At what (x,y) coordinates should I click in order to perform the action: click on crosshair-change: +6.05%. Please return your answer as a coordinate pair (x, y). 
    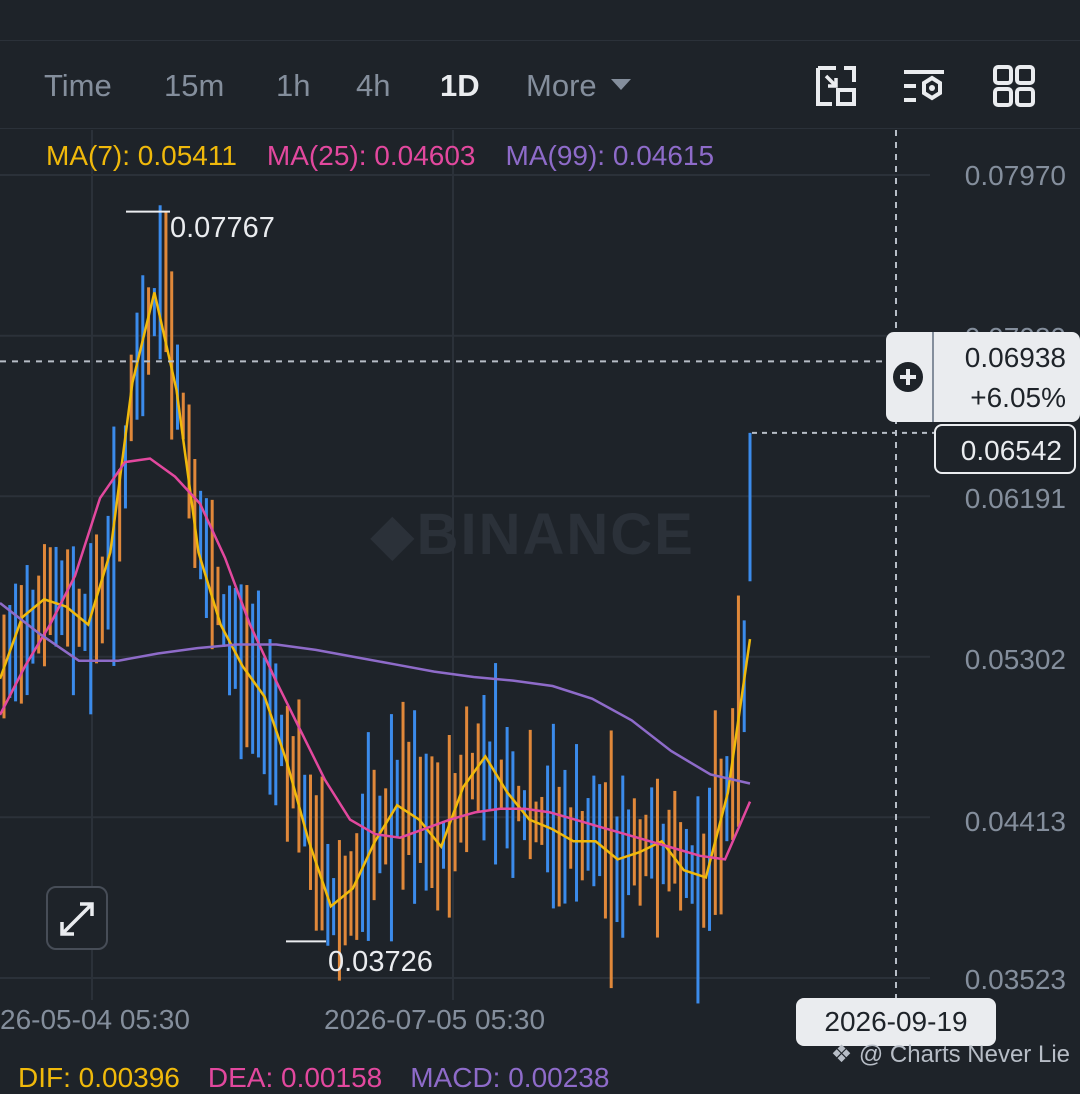
    Looking at the image, I should click on (1018, 397).